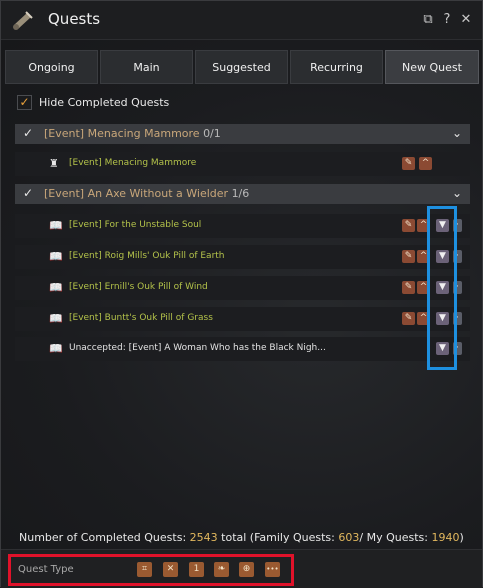  Describe the element at coordinates (54, 163) in the screenshot. I see `tower-icon: ♜` at that location.